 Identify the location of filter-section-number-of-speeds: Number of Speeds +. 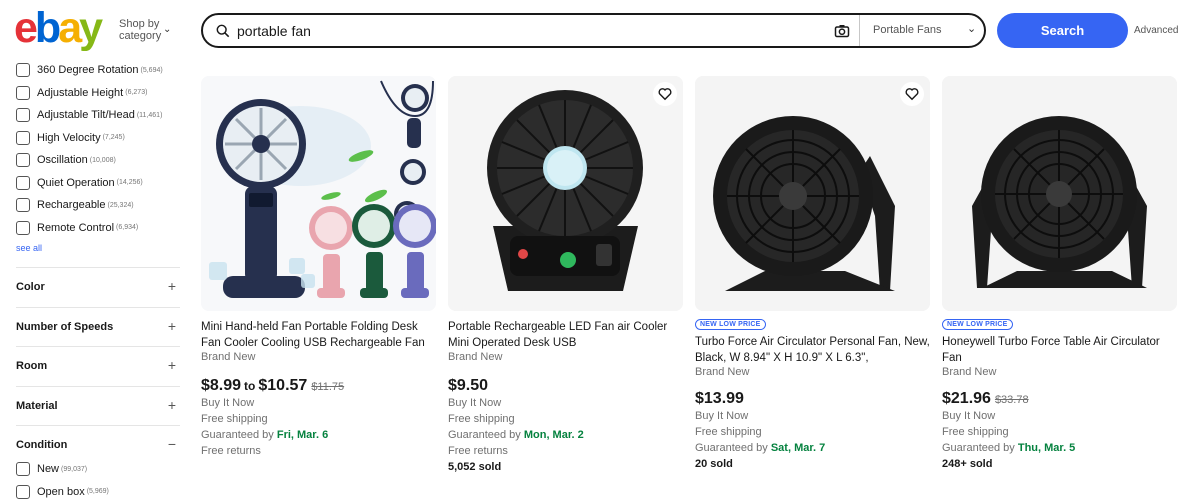
(98, 325).